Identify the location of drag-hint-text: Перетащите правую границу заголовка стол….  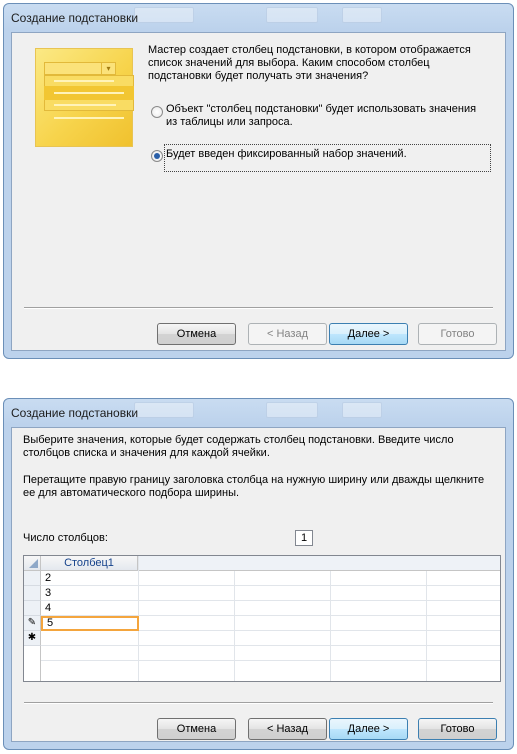
(253, 487).